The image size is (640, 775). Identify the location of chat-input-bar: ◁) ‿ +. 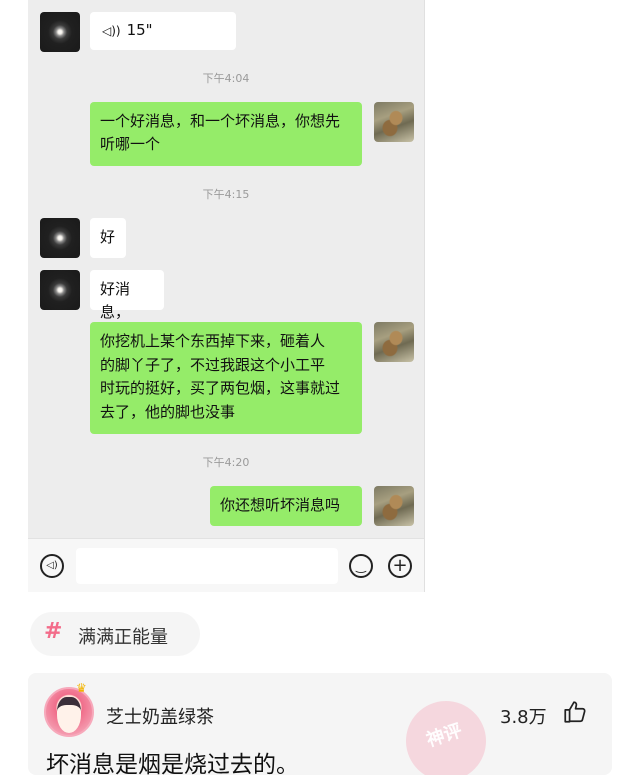
(226, 565).